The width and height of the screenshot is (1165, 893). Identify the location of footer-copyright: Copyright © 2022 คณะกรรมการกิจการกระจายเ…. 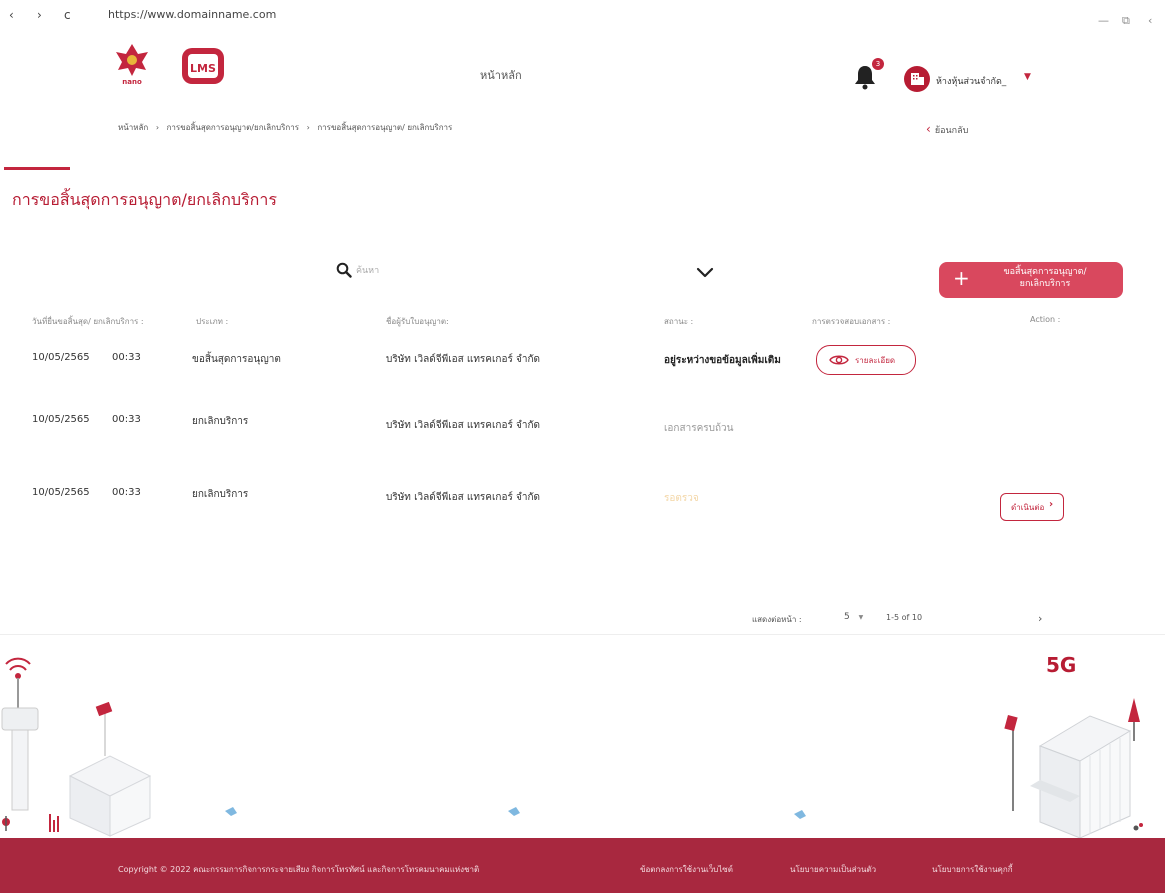
(299, 869).